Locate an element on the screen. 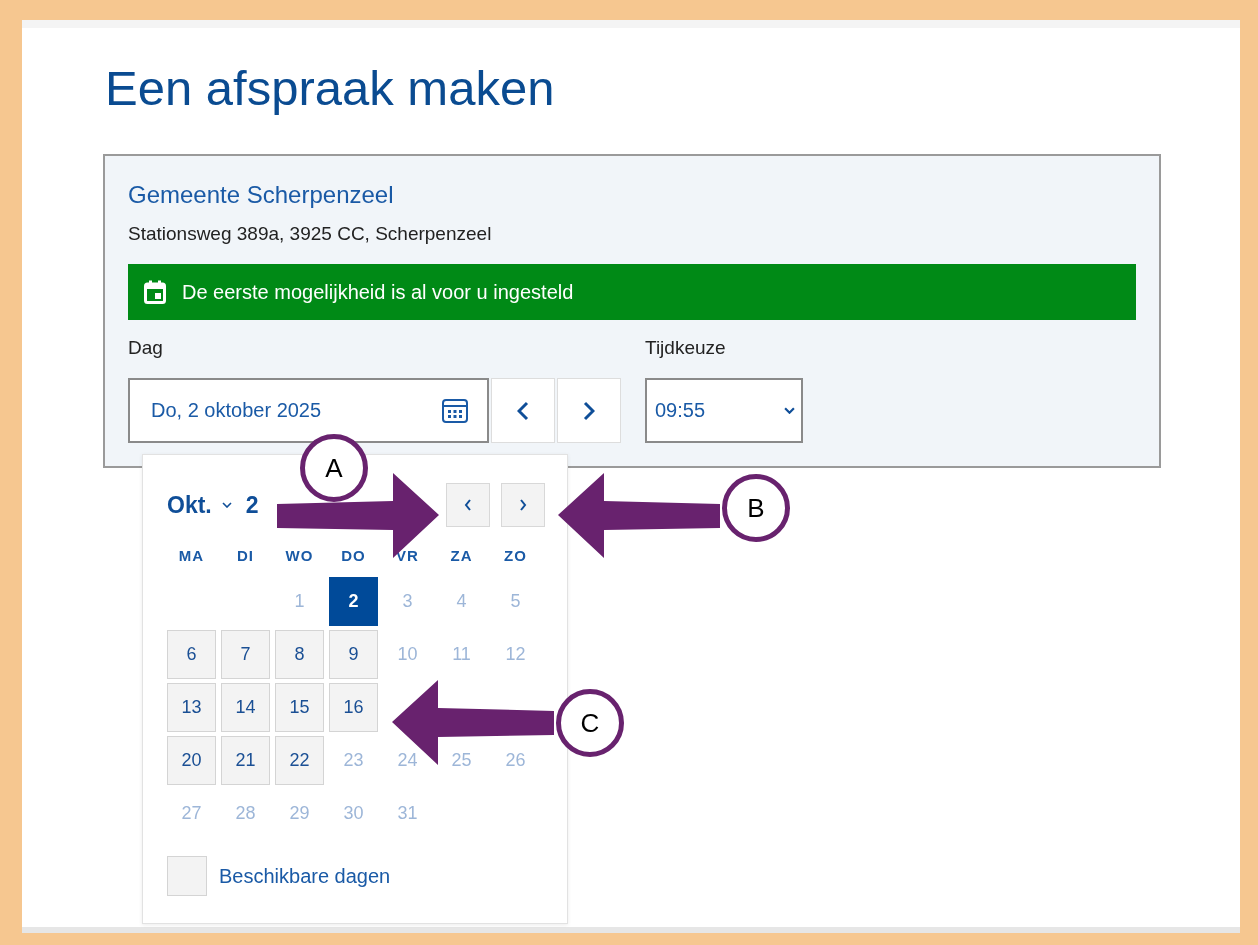 The image size is (1258, 945). weekday-header: WO is located at coordinates (299, 556).